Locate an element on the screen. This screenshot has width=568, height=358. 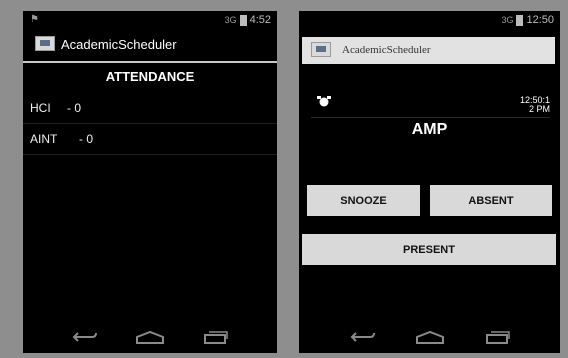
course-title: AMP is located at coordinates (429, 129).